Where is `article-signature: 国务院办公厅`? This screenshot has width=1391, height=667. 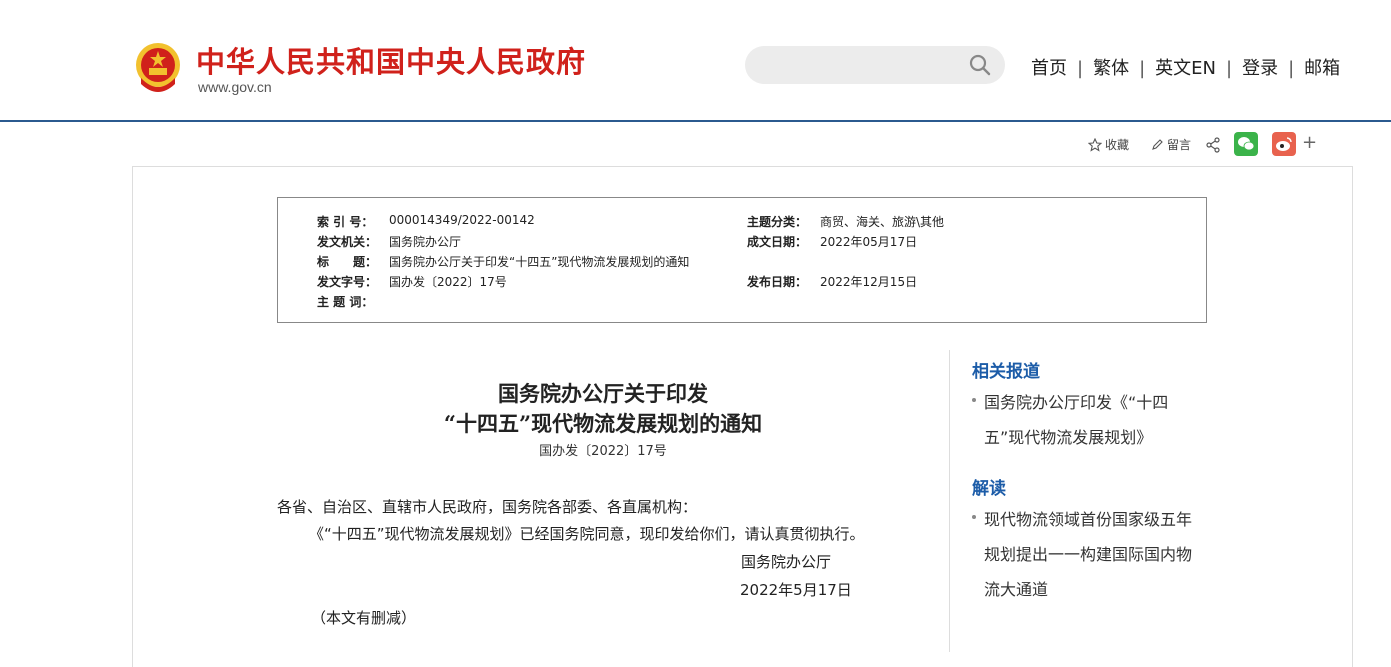 article-signature: 国务院办公厅 is located at coordinates (786, 562).